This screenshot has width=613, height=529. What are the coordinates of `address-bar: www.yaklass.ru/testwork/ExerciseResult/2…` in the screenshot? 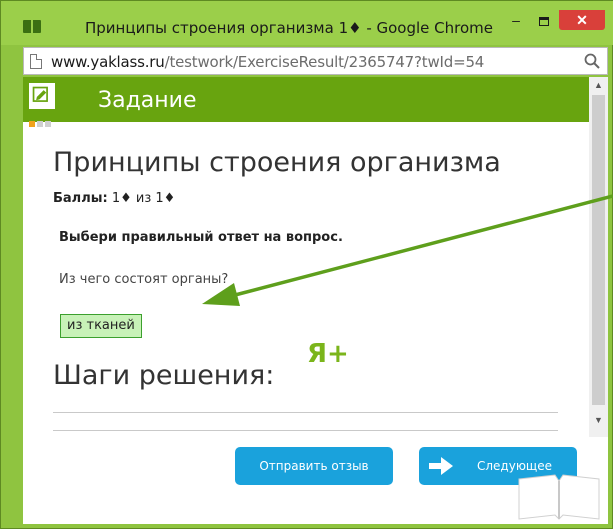 It's located at (315, 61).